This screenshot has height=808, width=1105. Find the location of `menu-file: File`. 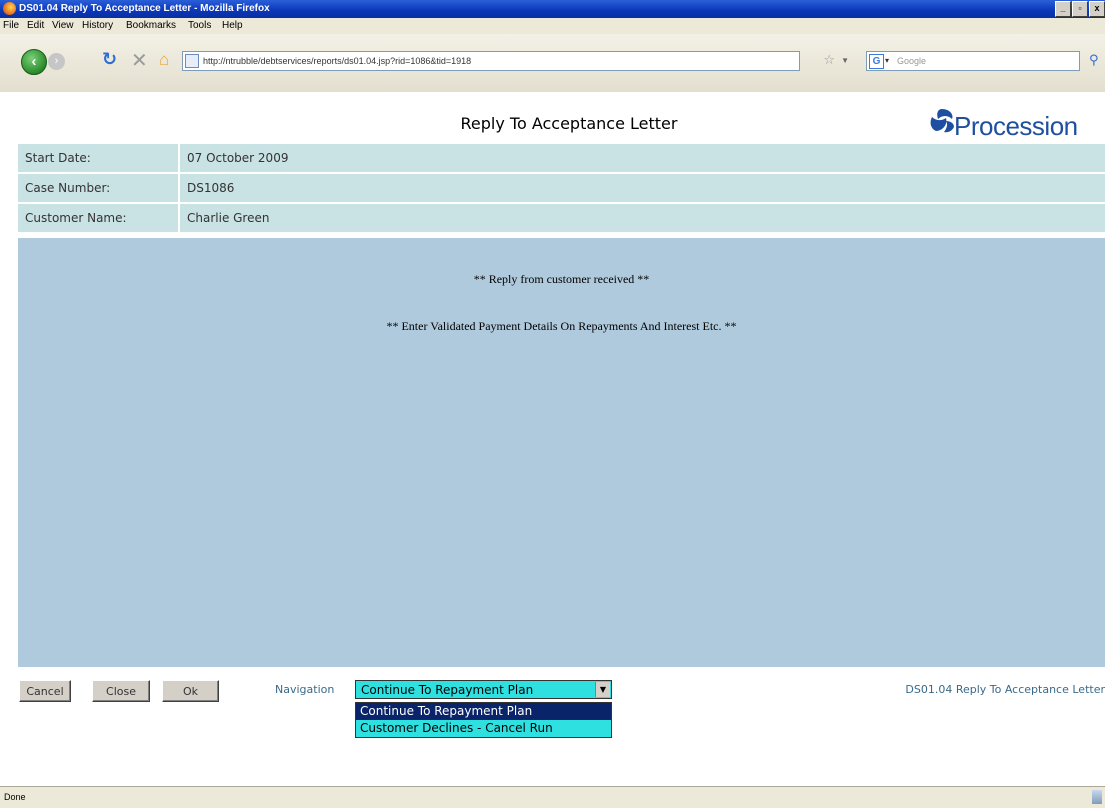

menu-file: File is located at coordinates (11, 25).